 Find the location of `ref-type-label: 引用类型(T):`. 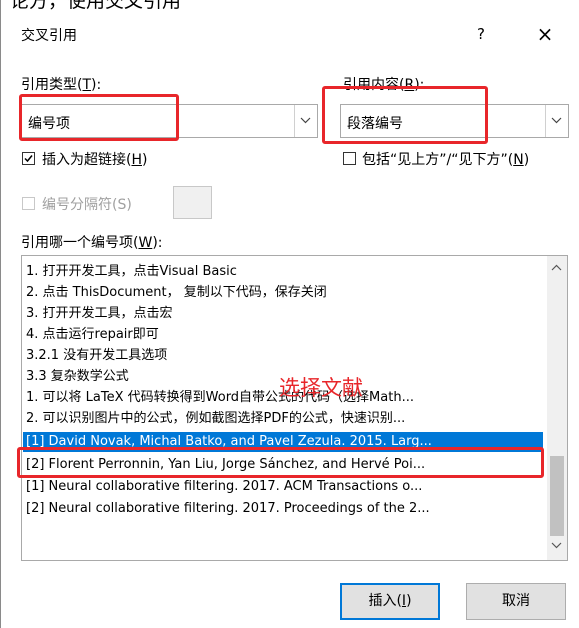

ref-type-label: 引用类型(T): is located at coordinates (61, 85).